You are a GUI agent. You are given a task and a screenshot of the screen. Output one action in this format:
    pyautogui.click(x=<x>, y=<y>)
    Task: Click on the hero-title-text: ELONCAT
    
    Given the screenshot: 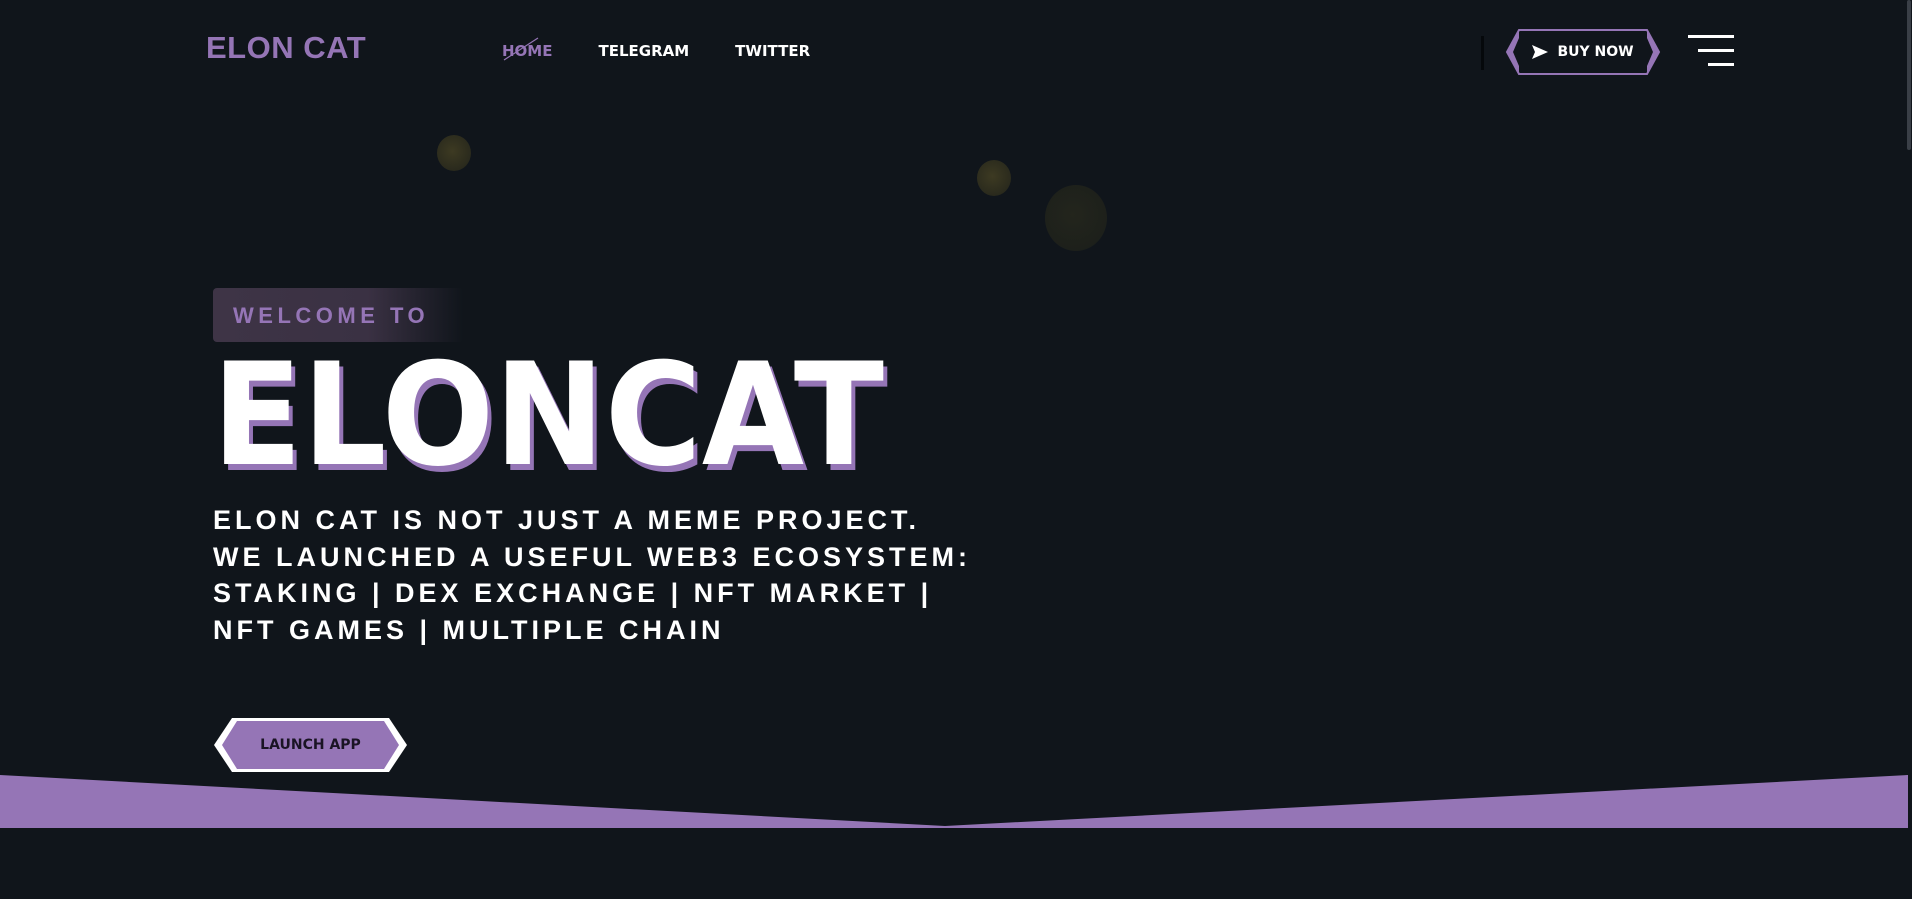 What is the action you would take?
    pyautogui.click(x=548, y=420)
    